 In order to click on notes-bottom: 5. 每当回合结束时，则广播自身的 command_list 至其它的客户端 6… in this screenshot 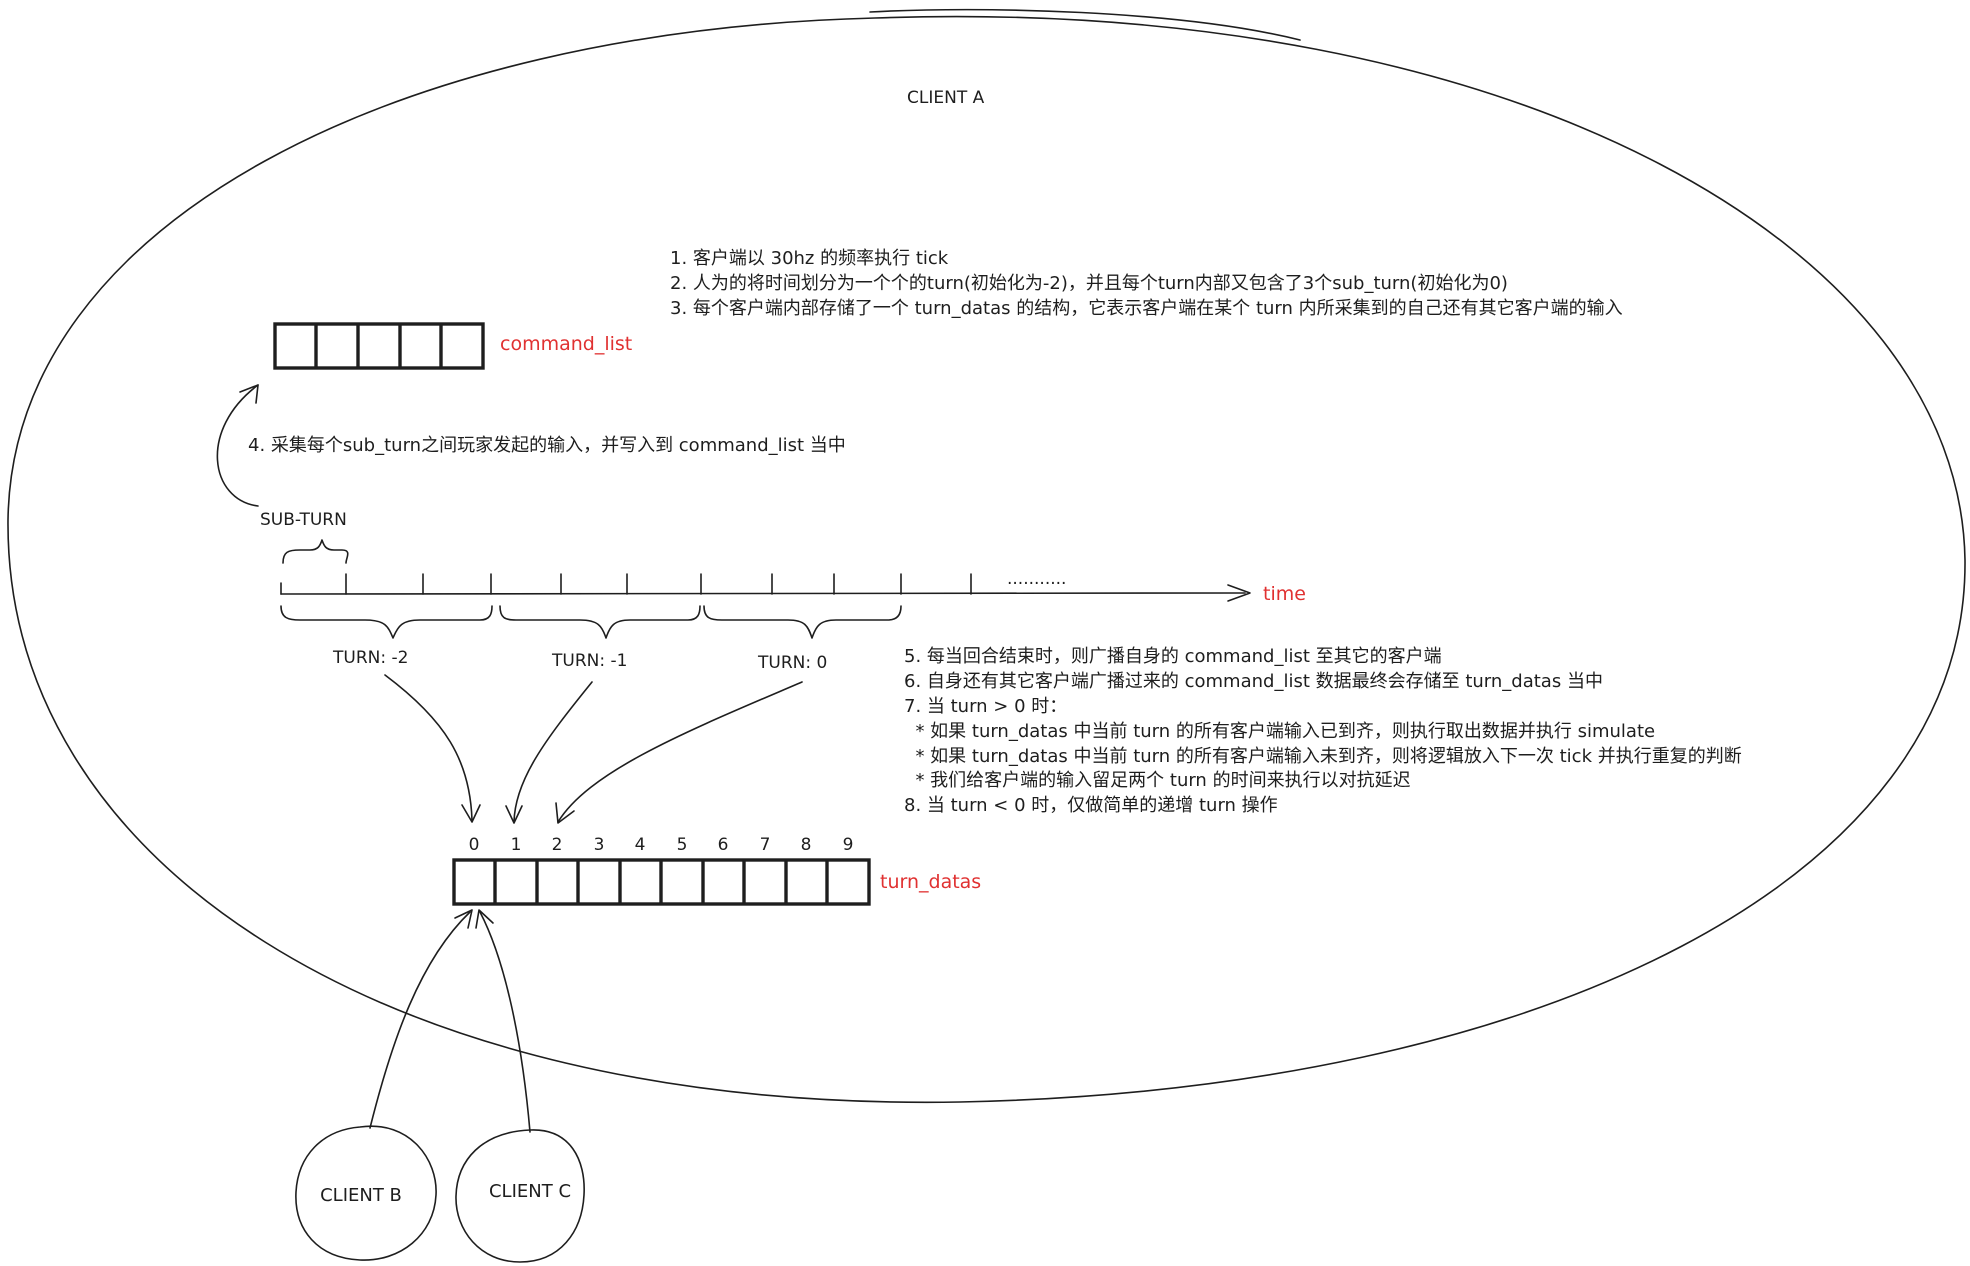, I will do `click(1323, 731)`.